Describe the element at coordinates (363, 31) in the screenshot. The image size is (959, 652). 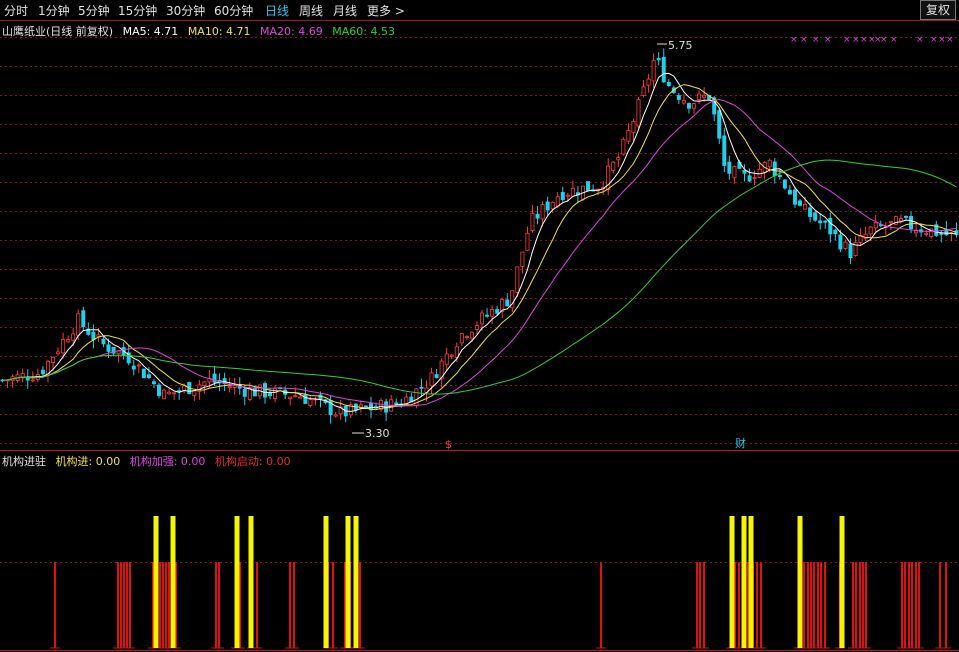
I see `ma60-value: MA60: 4.53` at that location.